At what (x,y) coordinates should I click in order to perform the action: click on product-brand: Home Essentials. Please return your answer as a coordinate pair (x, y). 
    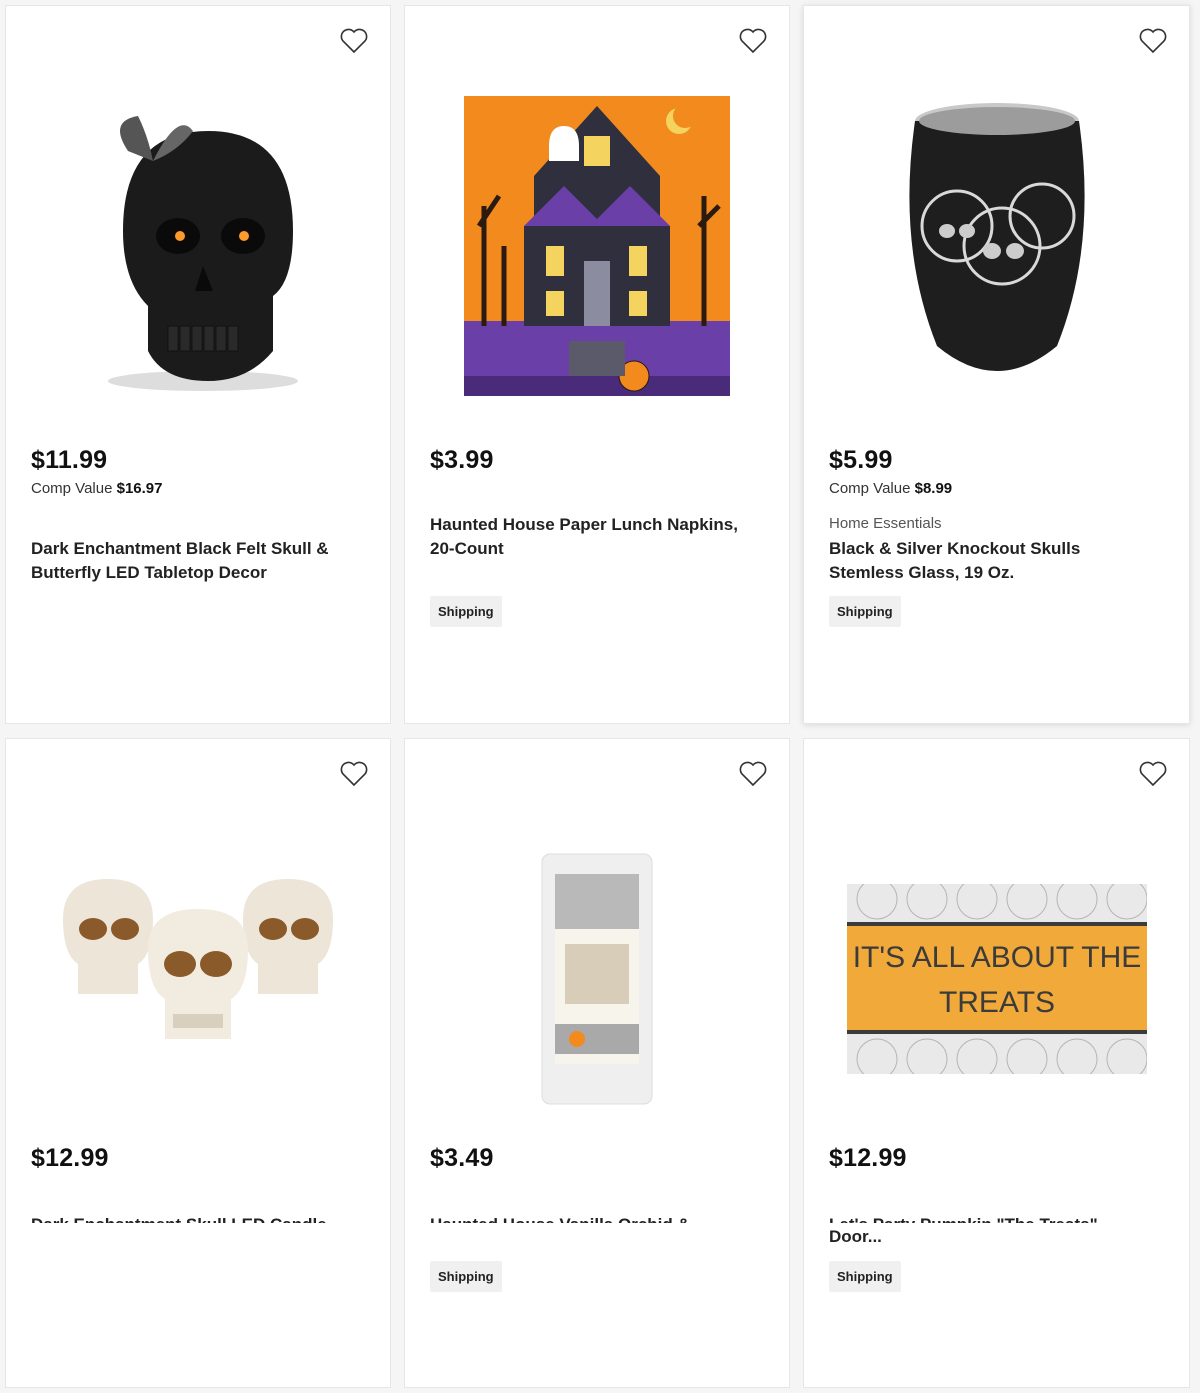
    Looking at the image, I should click on (885, 523).